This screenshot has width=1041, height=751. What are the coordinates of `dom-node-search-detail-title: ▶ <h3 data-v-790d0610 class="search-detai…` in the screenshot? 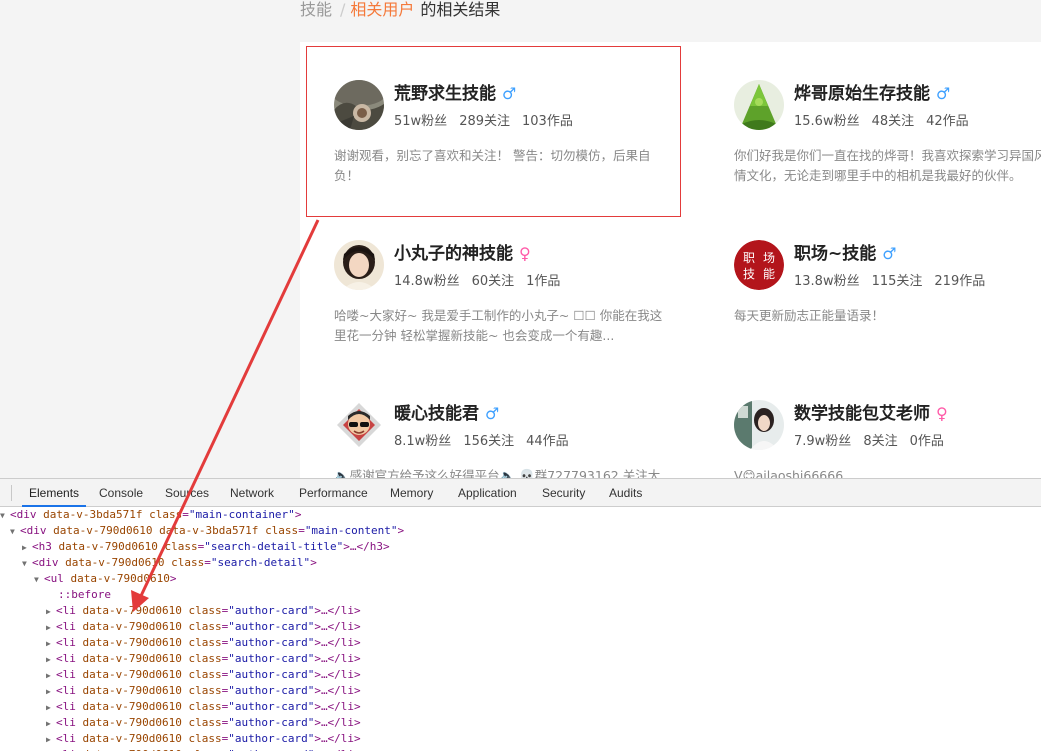 It's located at (206, 547).